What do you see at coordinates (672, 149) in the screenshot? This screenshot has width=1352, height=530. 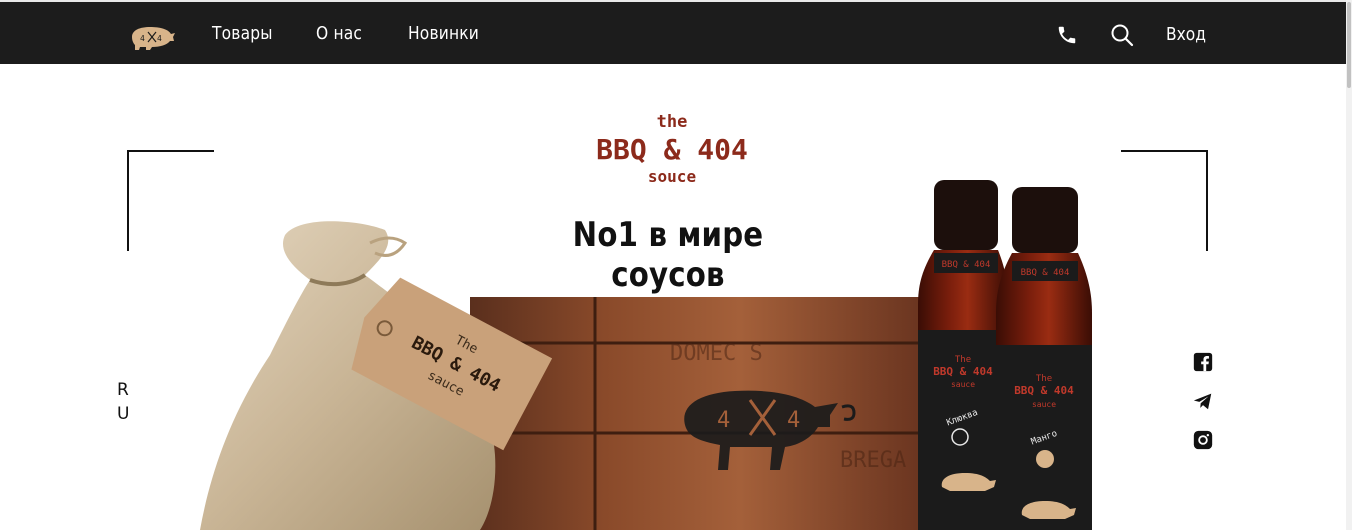 I see `brand-name: BBQ & 404` at bounding box center [672, 149].